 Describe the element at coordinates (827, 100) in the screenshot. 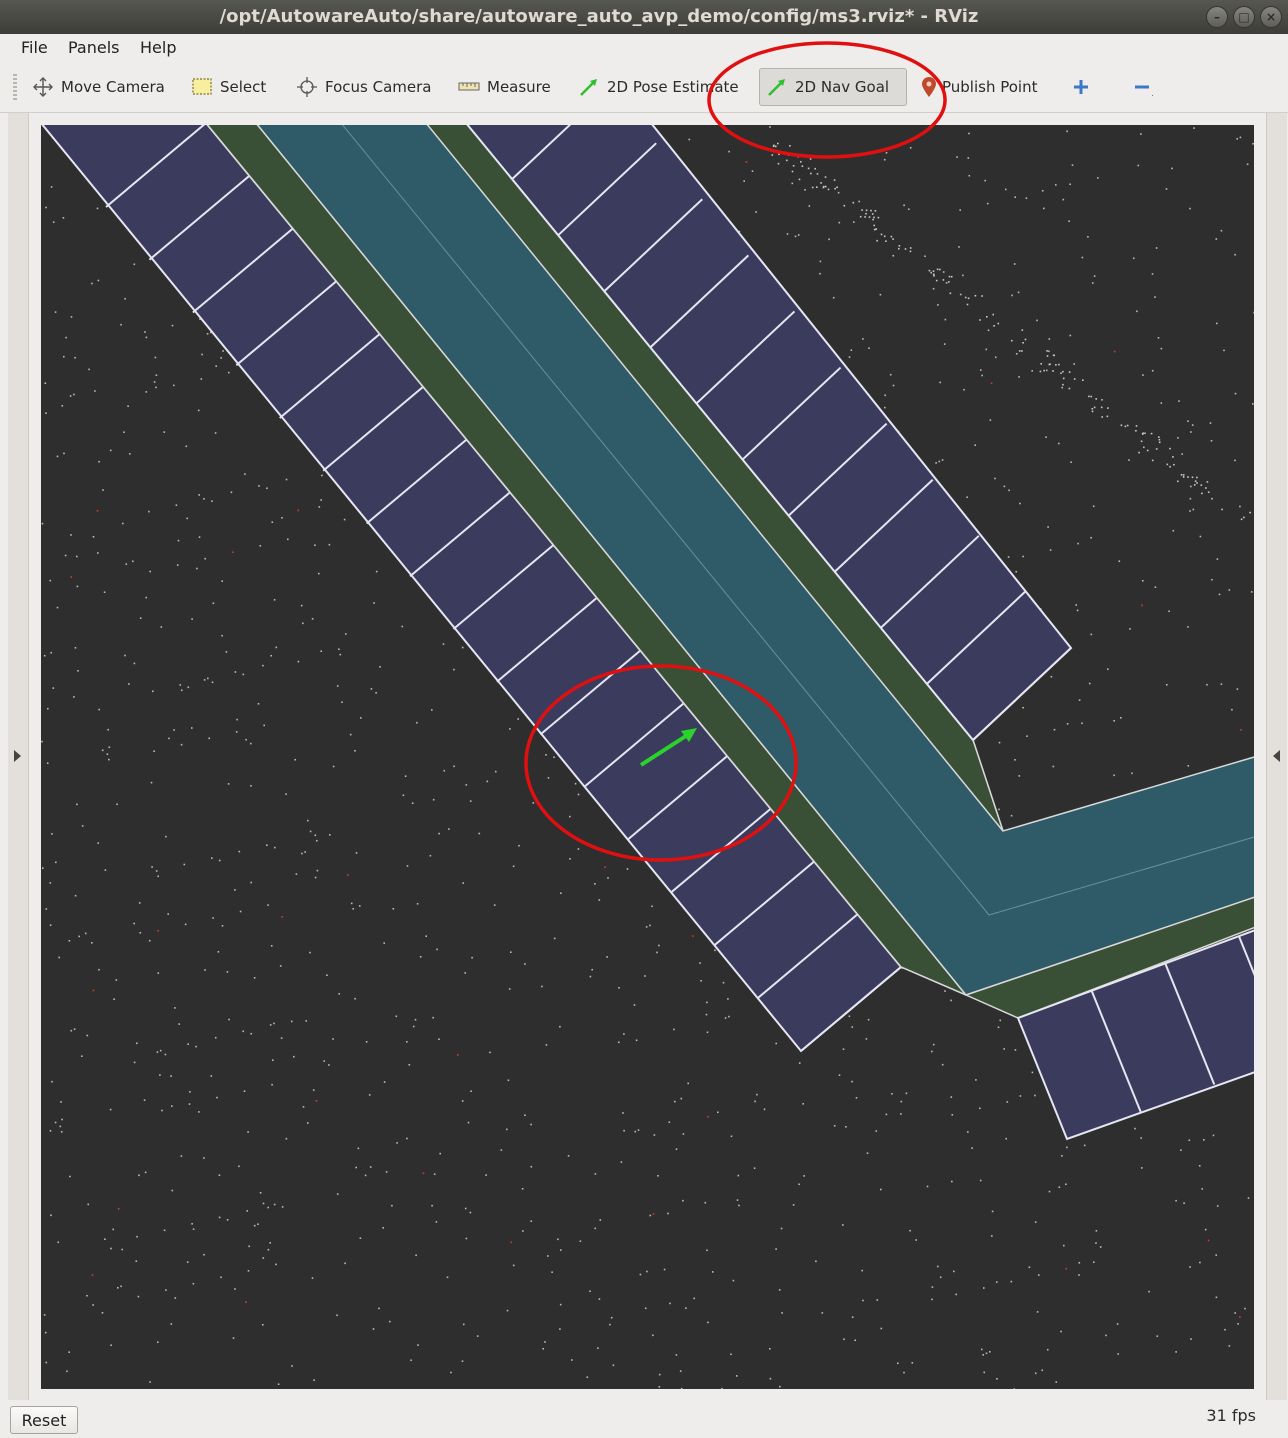

I see `annotation-circle-toolbar` at that location.